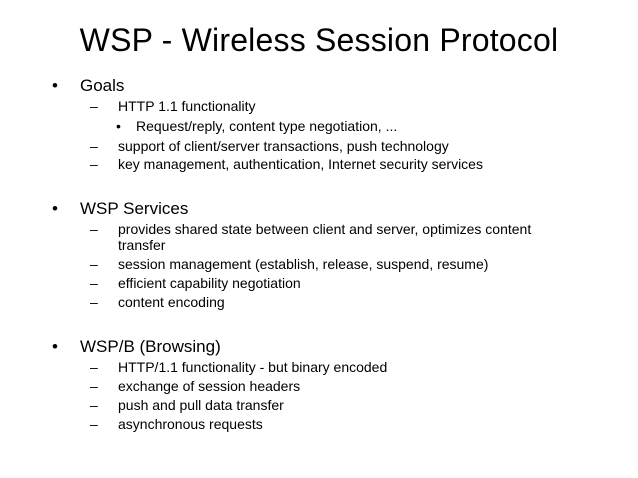 This screenshot has height=478, width=638. What do you see at coordinates (209, 283) in the screenshot?
I see `item-text: efficient capability negotiation` at bounding box center [209, 283].